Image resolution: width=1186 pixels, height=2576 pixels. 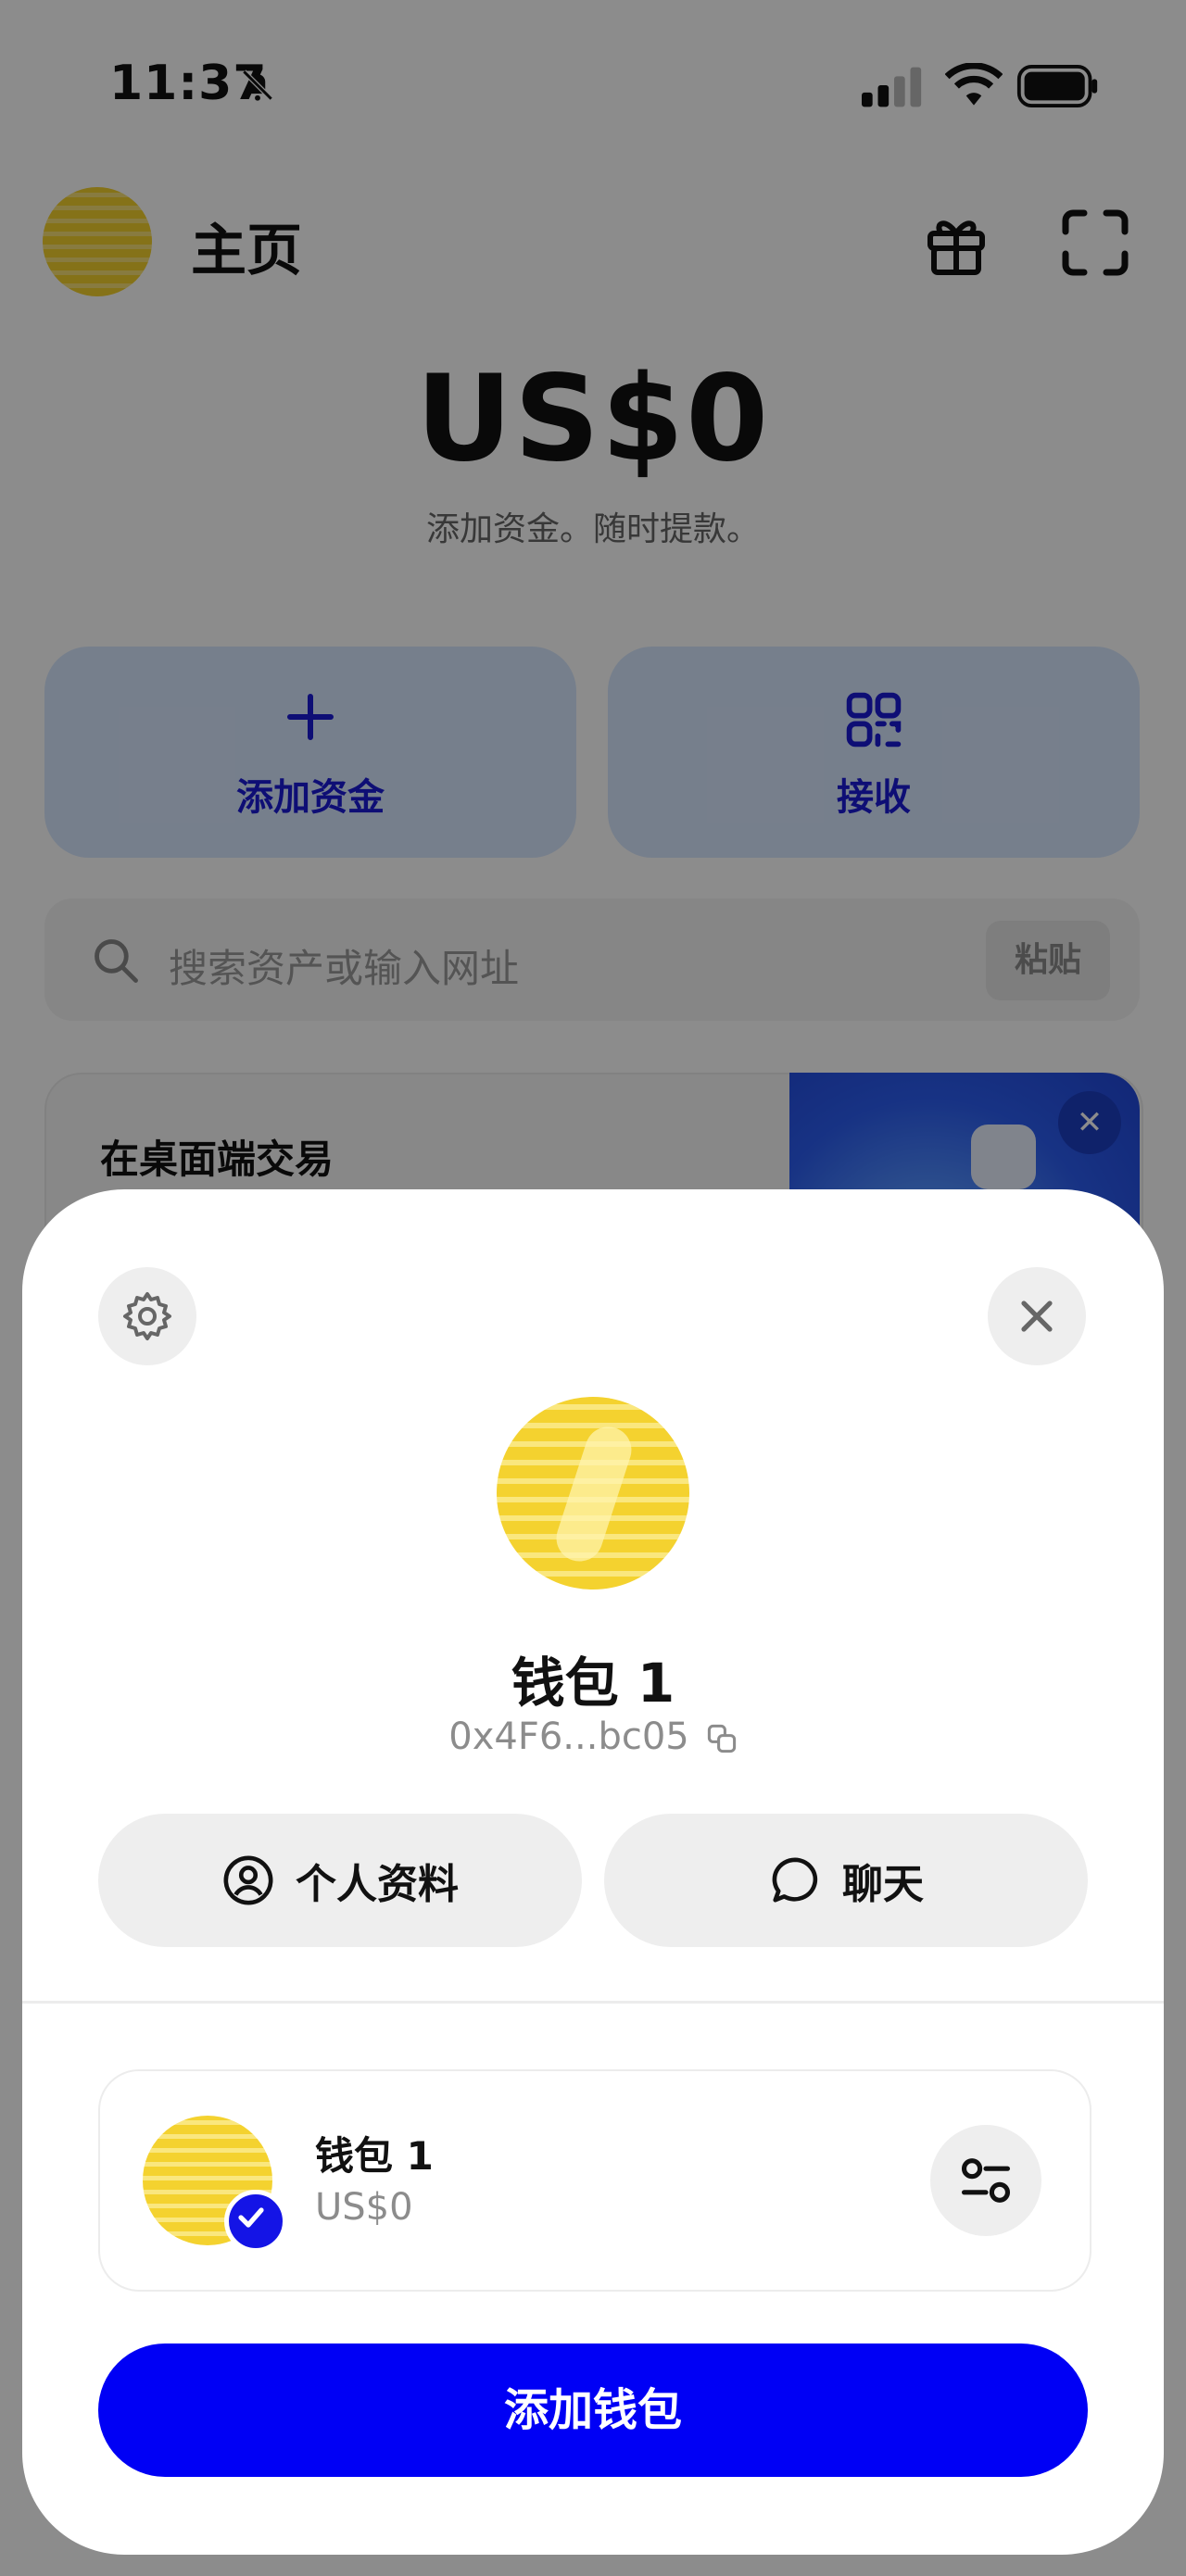 What do you see at coordinates (377, 1884) in the screenshot?
I see `profile-label: 个人资料` at bounding box center [377, 1884].